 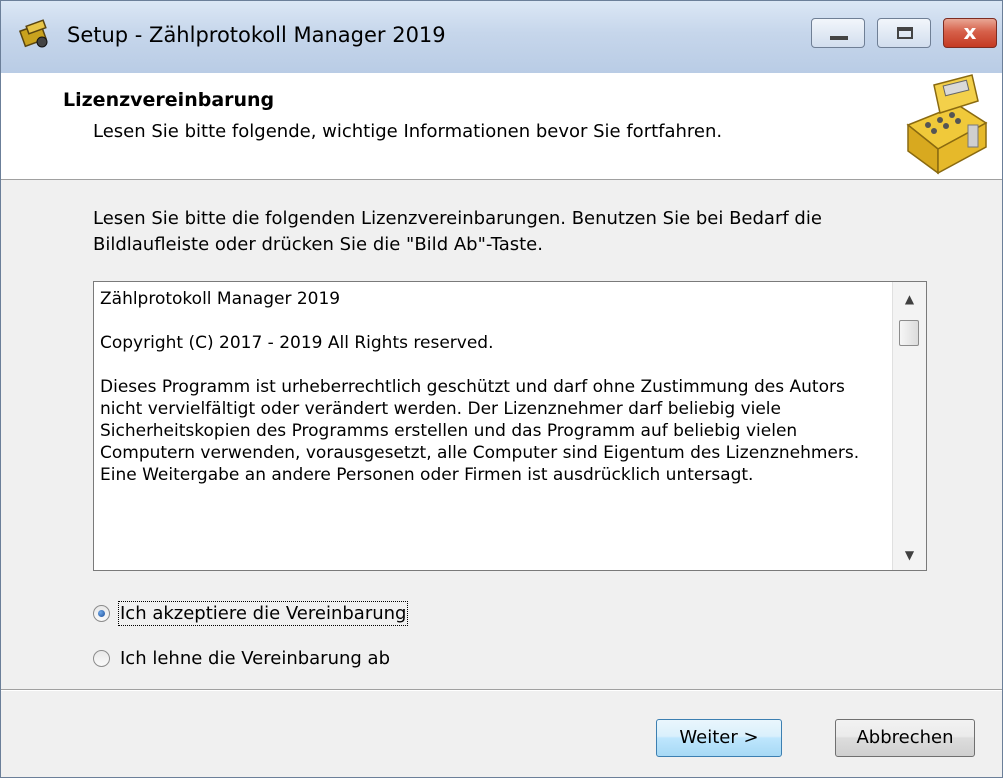 I want to click on scroll-thumb, so click(x=909, y=333).